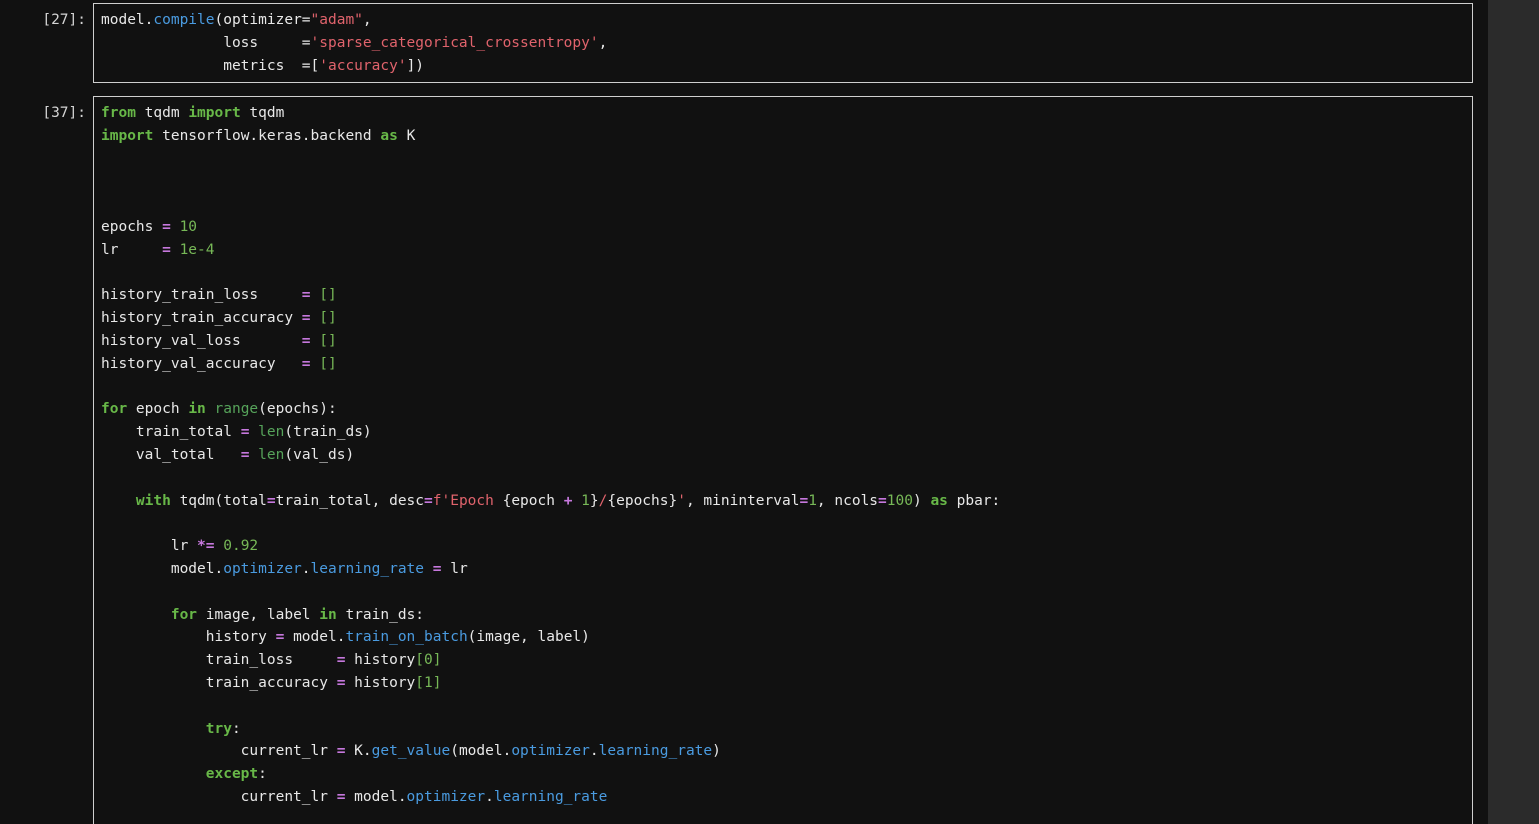 This screenshot has width=1539, height=824. I want to click on code-token: except, so click(232, 774).